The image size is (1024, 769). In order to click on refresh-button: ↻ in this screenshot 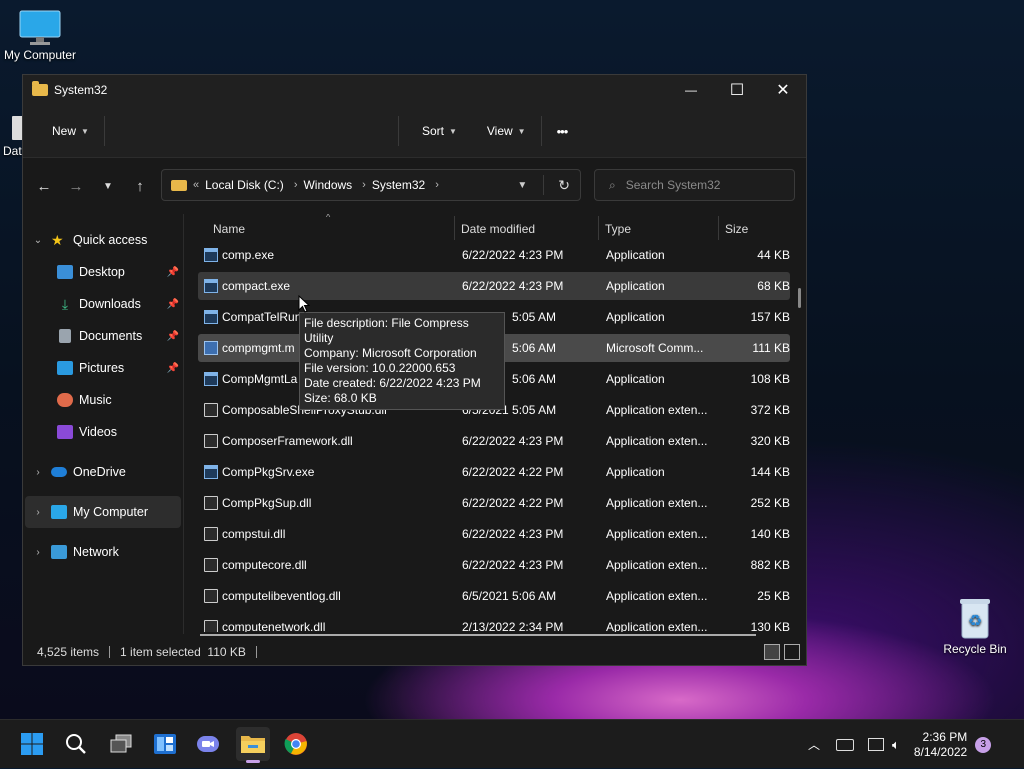, I will do `click(564, 185)`.